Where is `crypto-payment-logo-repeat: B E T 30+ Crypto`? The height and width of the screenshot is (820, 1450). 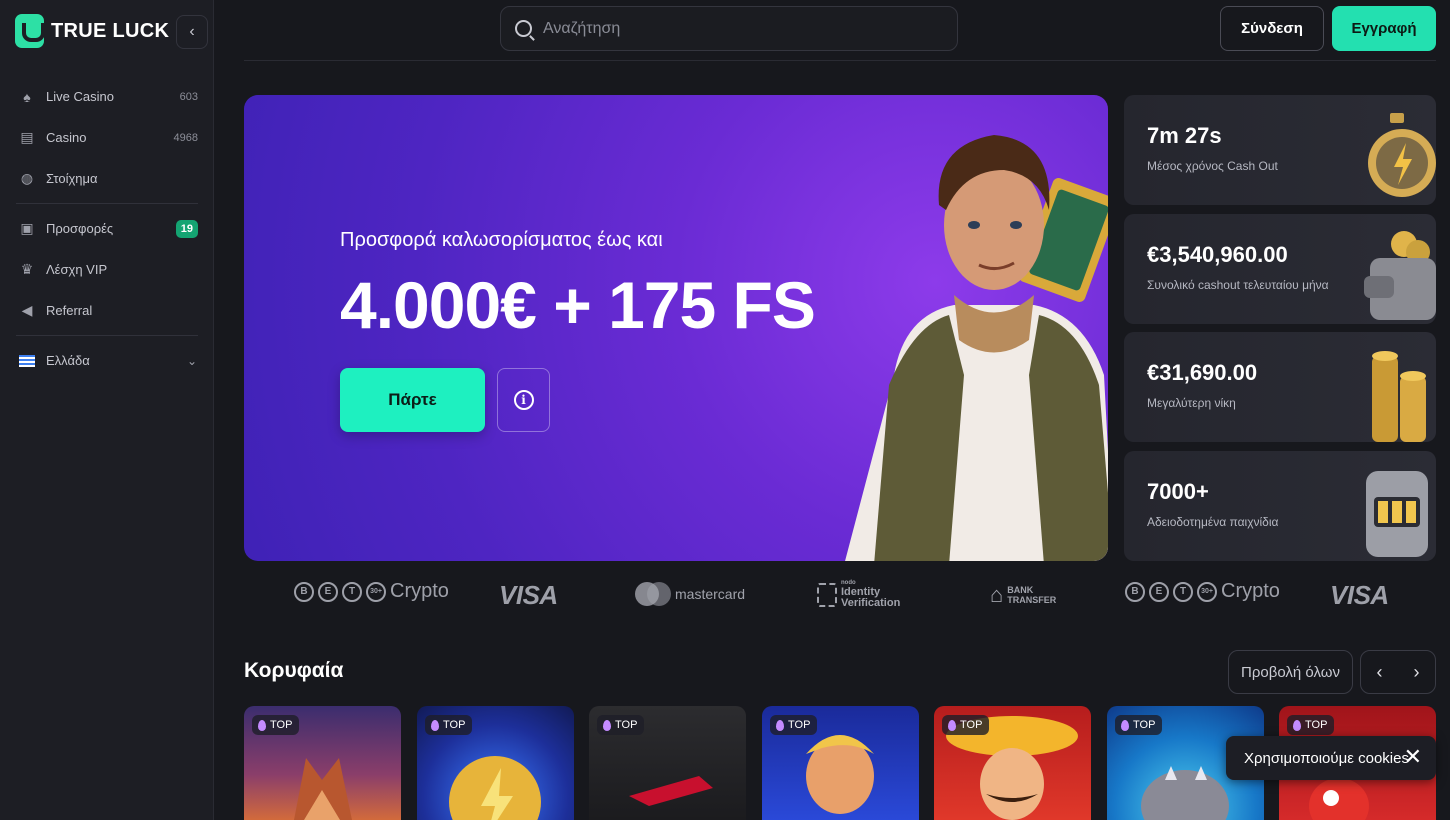 crypto-payment-logo-repeat: B E T 30+ Crypto is located at coordinates (1202, 591).